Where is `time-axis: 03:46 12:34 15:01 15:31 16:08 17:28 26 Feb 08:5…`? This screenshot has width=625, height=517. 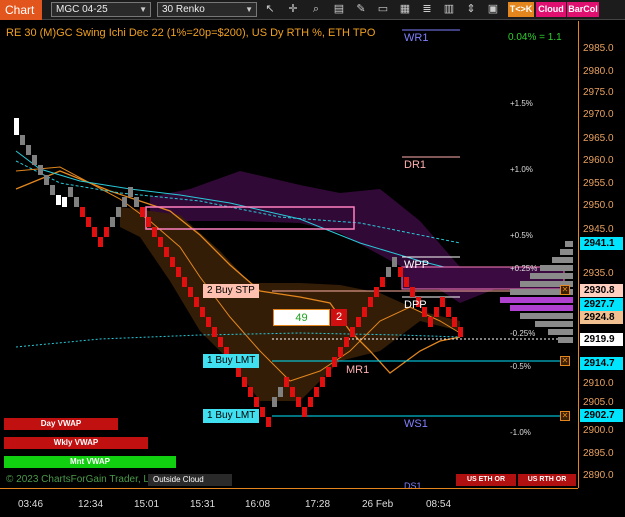 time-axis: 03:46 12:34 15:01 15:31 16:08 17:28 26 Feb 08:5… is located at coordinates (289, 502).